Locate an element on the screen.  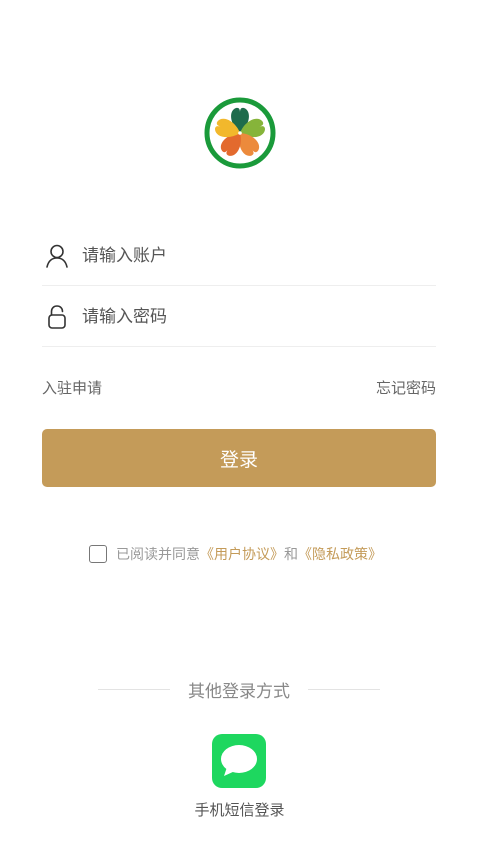
login-button: 登录 is located at coordinates (239, 458).